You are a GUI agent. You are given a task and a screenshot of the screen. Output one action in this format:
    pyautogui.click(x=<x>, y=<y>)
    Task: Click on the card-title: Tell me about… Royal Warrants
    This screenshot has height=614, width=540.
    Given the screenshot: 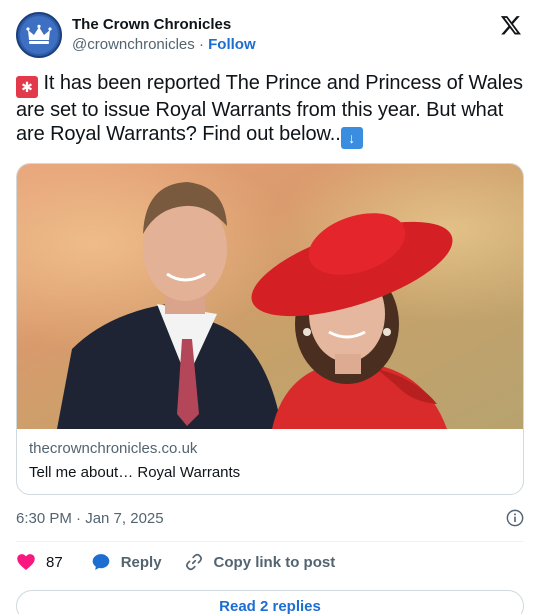 What is the action you would take?
    pyautogui.click(x=135, y=472)
    